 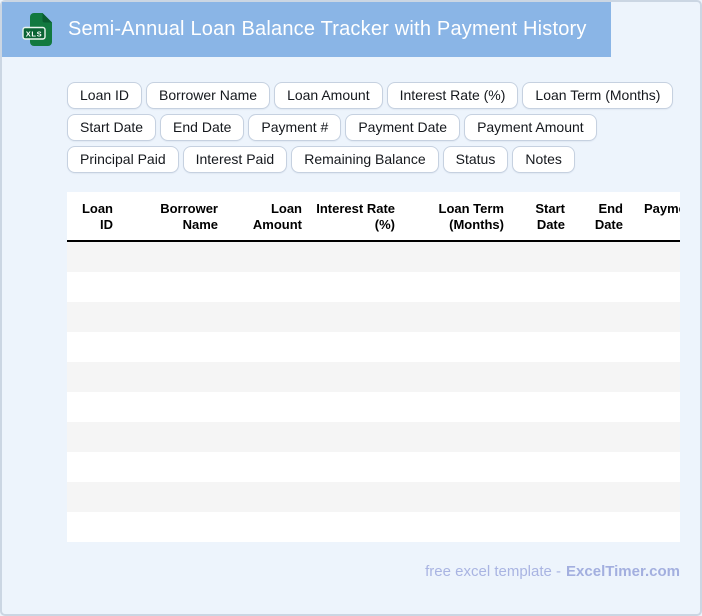 What do you see at coordinates (657, 217) in the screenshot?
I see `column-header-payment-number: Payment #` at bounding box center [657, 217].